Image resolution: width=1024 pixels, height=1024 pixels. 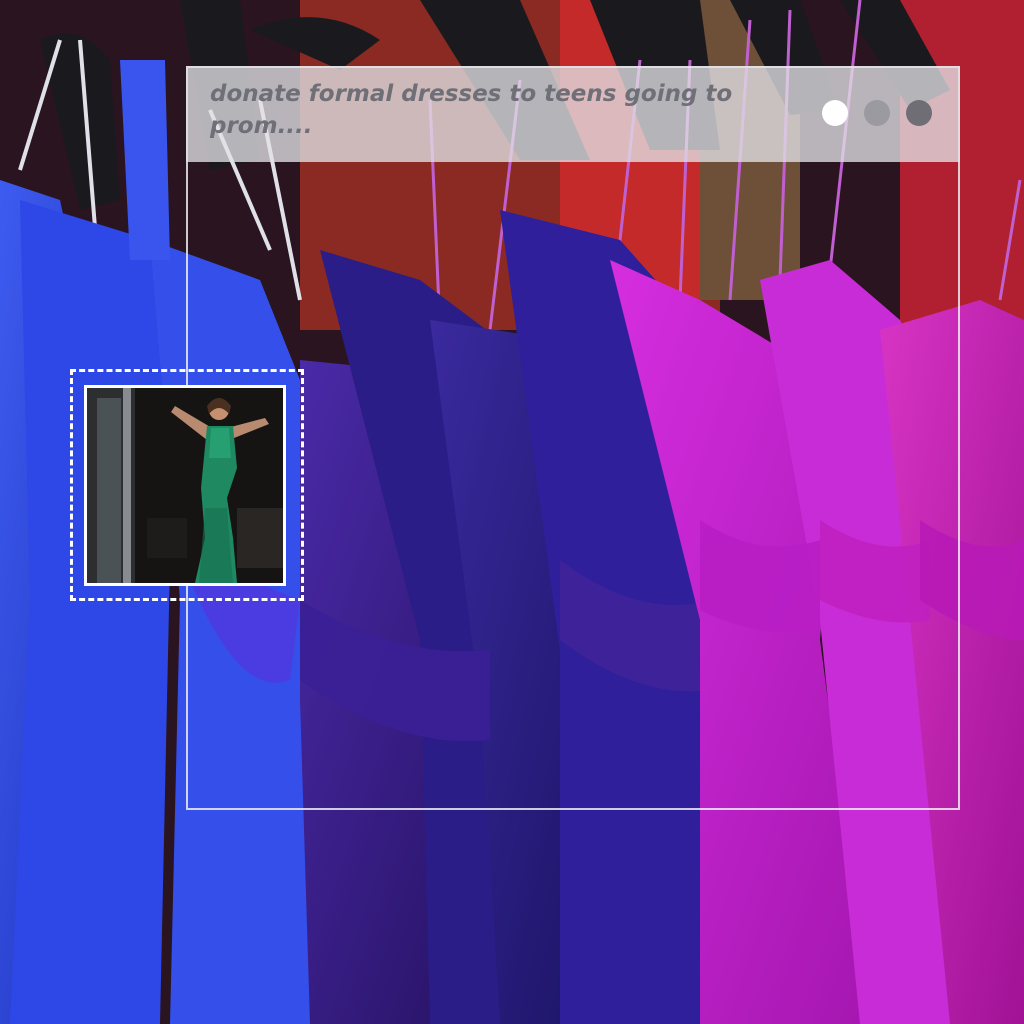 What do you see at coordinates (835, 113) in the screenshot?
I see `window-dot-white` at bounding box center [835, 113].